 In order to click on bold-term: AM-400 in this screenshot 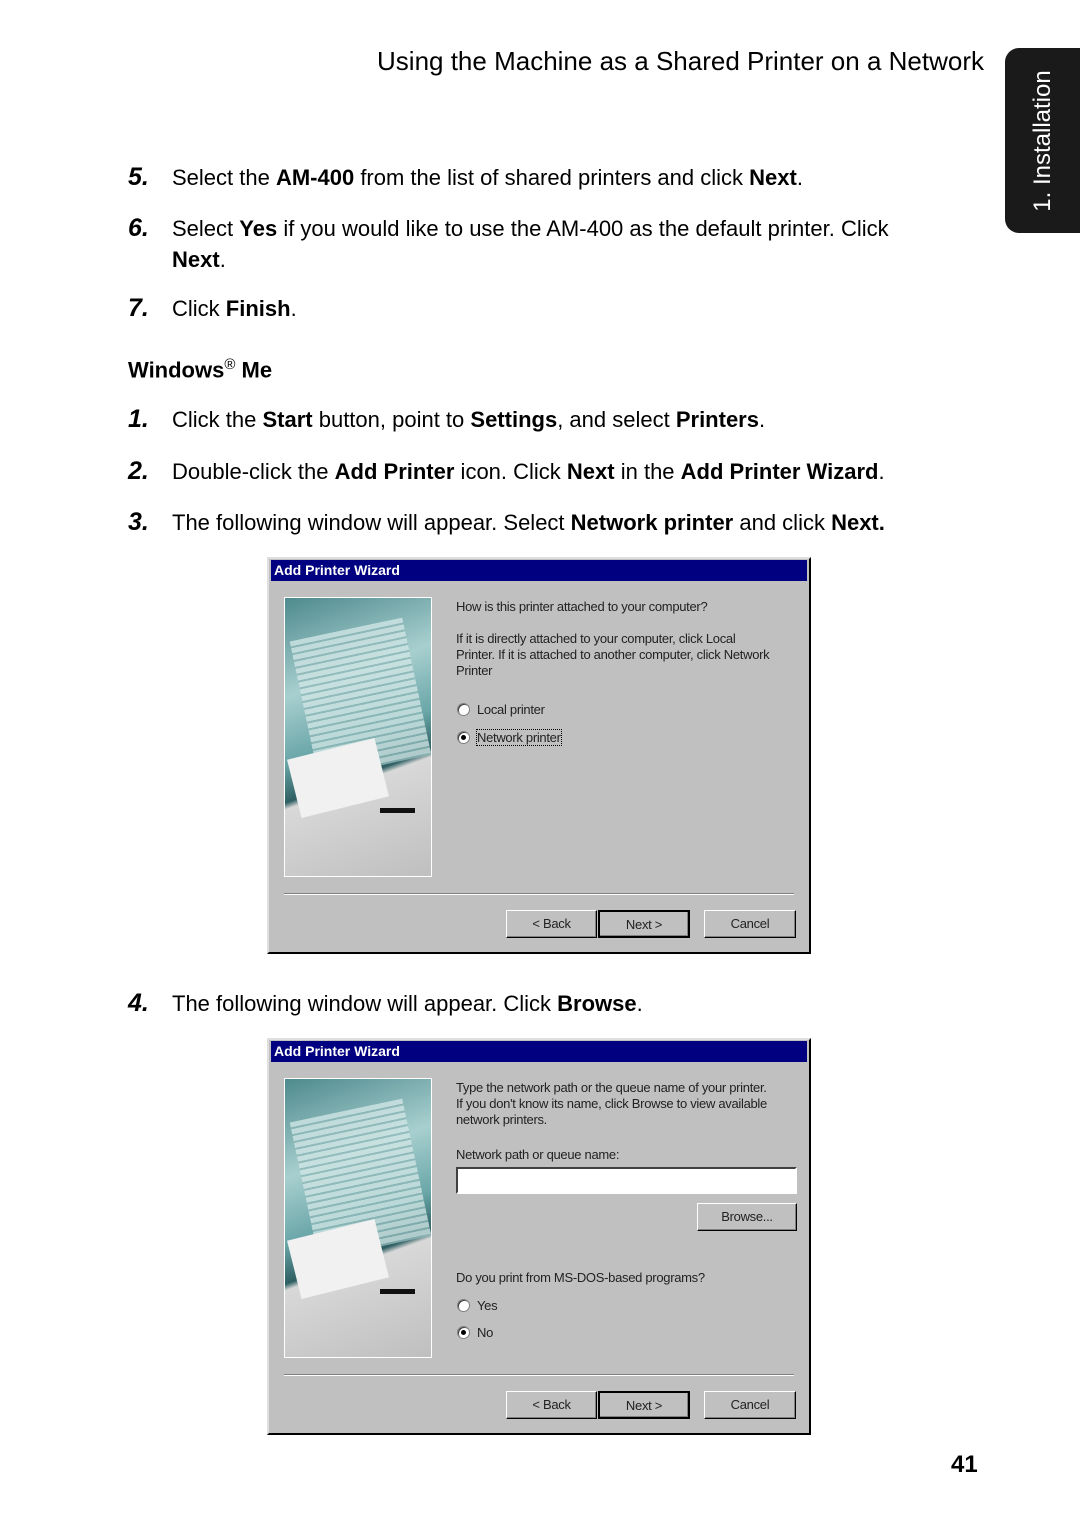, I will do `click(315, 177)`.